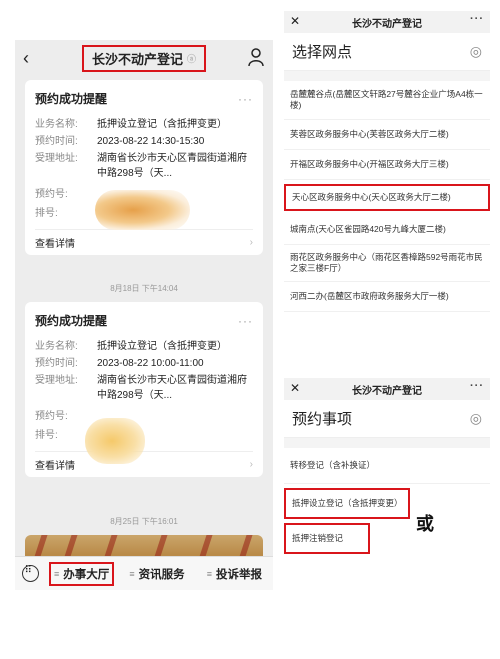  Describe the element at coordinates (387, 297) in the screenshot. I see `branch-option: 河西二办(岳麓区市政府政务服务大厅一楼)` at that location.